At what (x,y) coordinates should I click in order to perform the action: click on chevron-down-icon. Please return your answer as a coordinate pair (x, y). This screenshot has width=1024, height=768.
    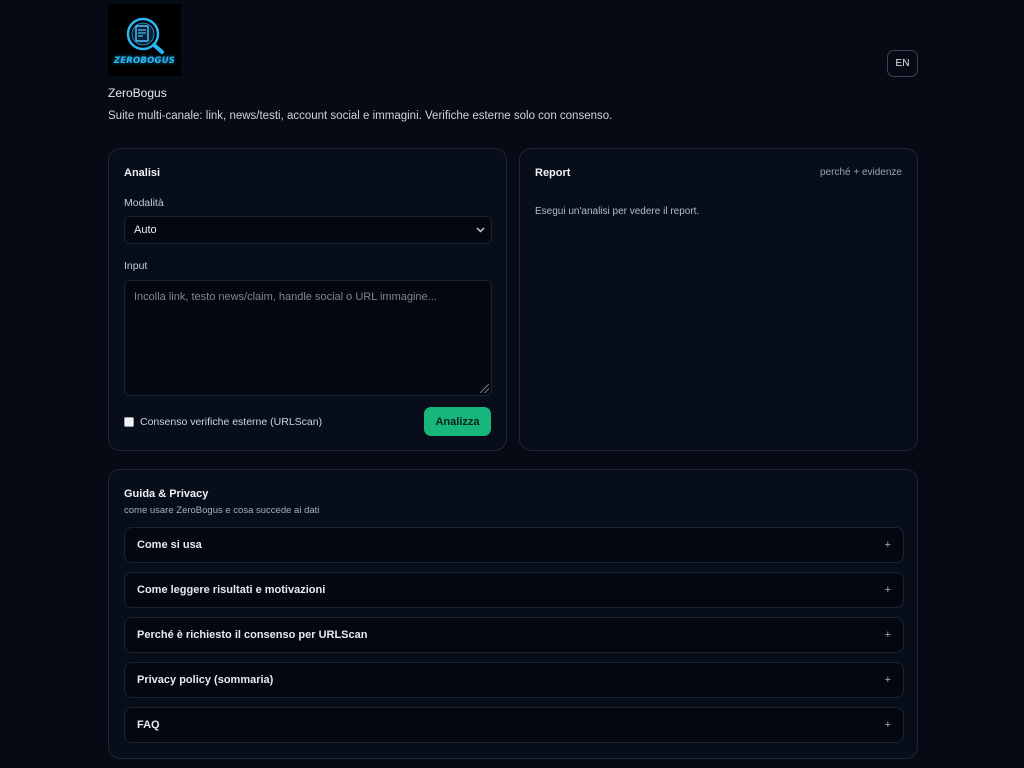
    Looking at the image, I should click on (480, 230).